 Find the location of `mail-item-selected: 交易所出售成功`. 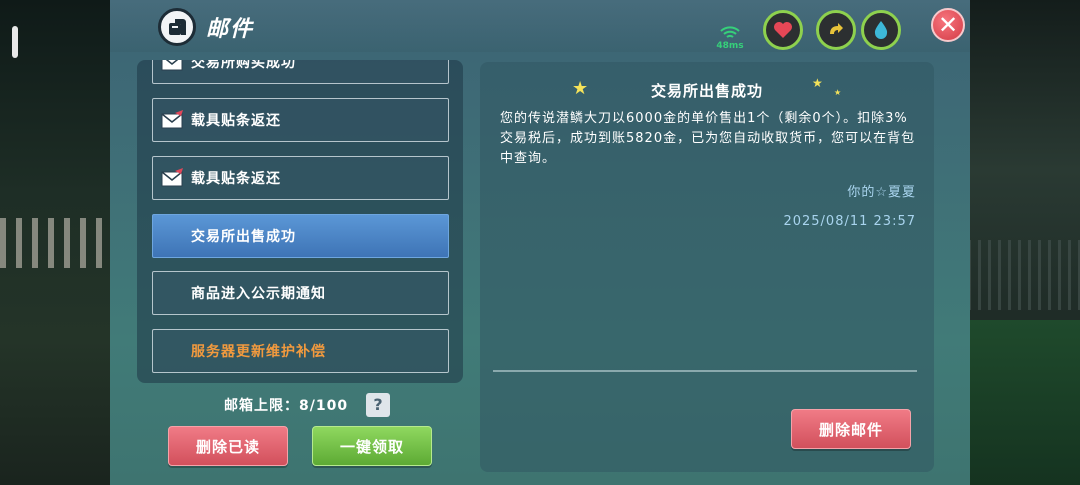

mail-item-selected: 交易所出售成功 is located at coordinates (300, 236).